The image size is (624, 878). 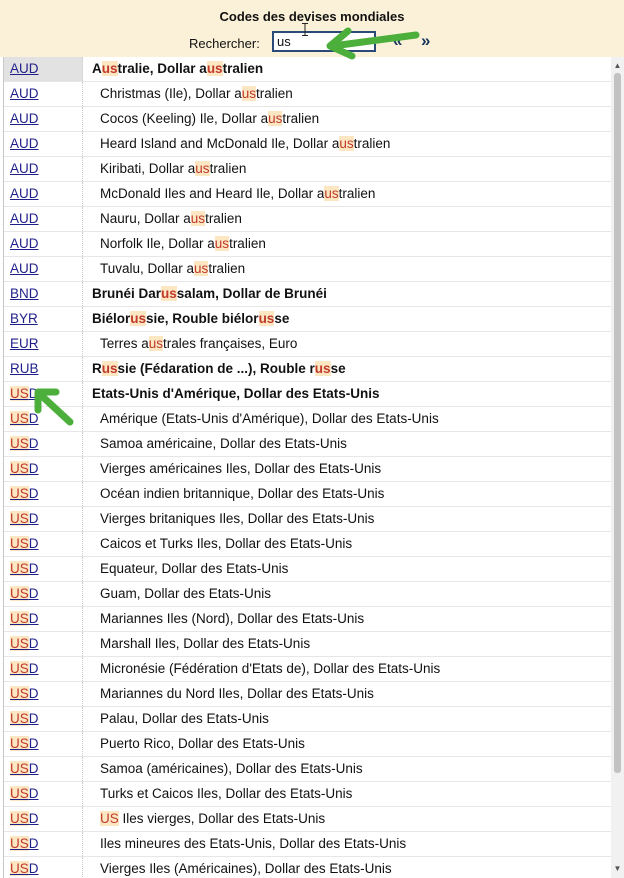 I want to click on currency-row: EUR Terres australes françaises, Euro, so click(x=308, y=344).